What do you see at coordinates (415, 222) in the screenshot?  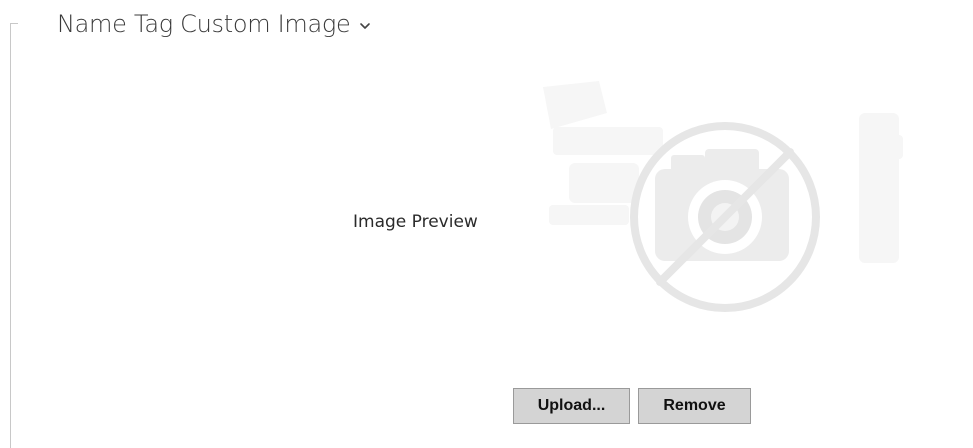 I see `image-preview-label: Image Preview` at bounding box center [415, 222].